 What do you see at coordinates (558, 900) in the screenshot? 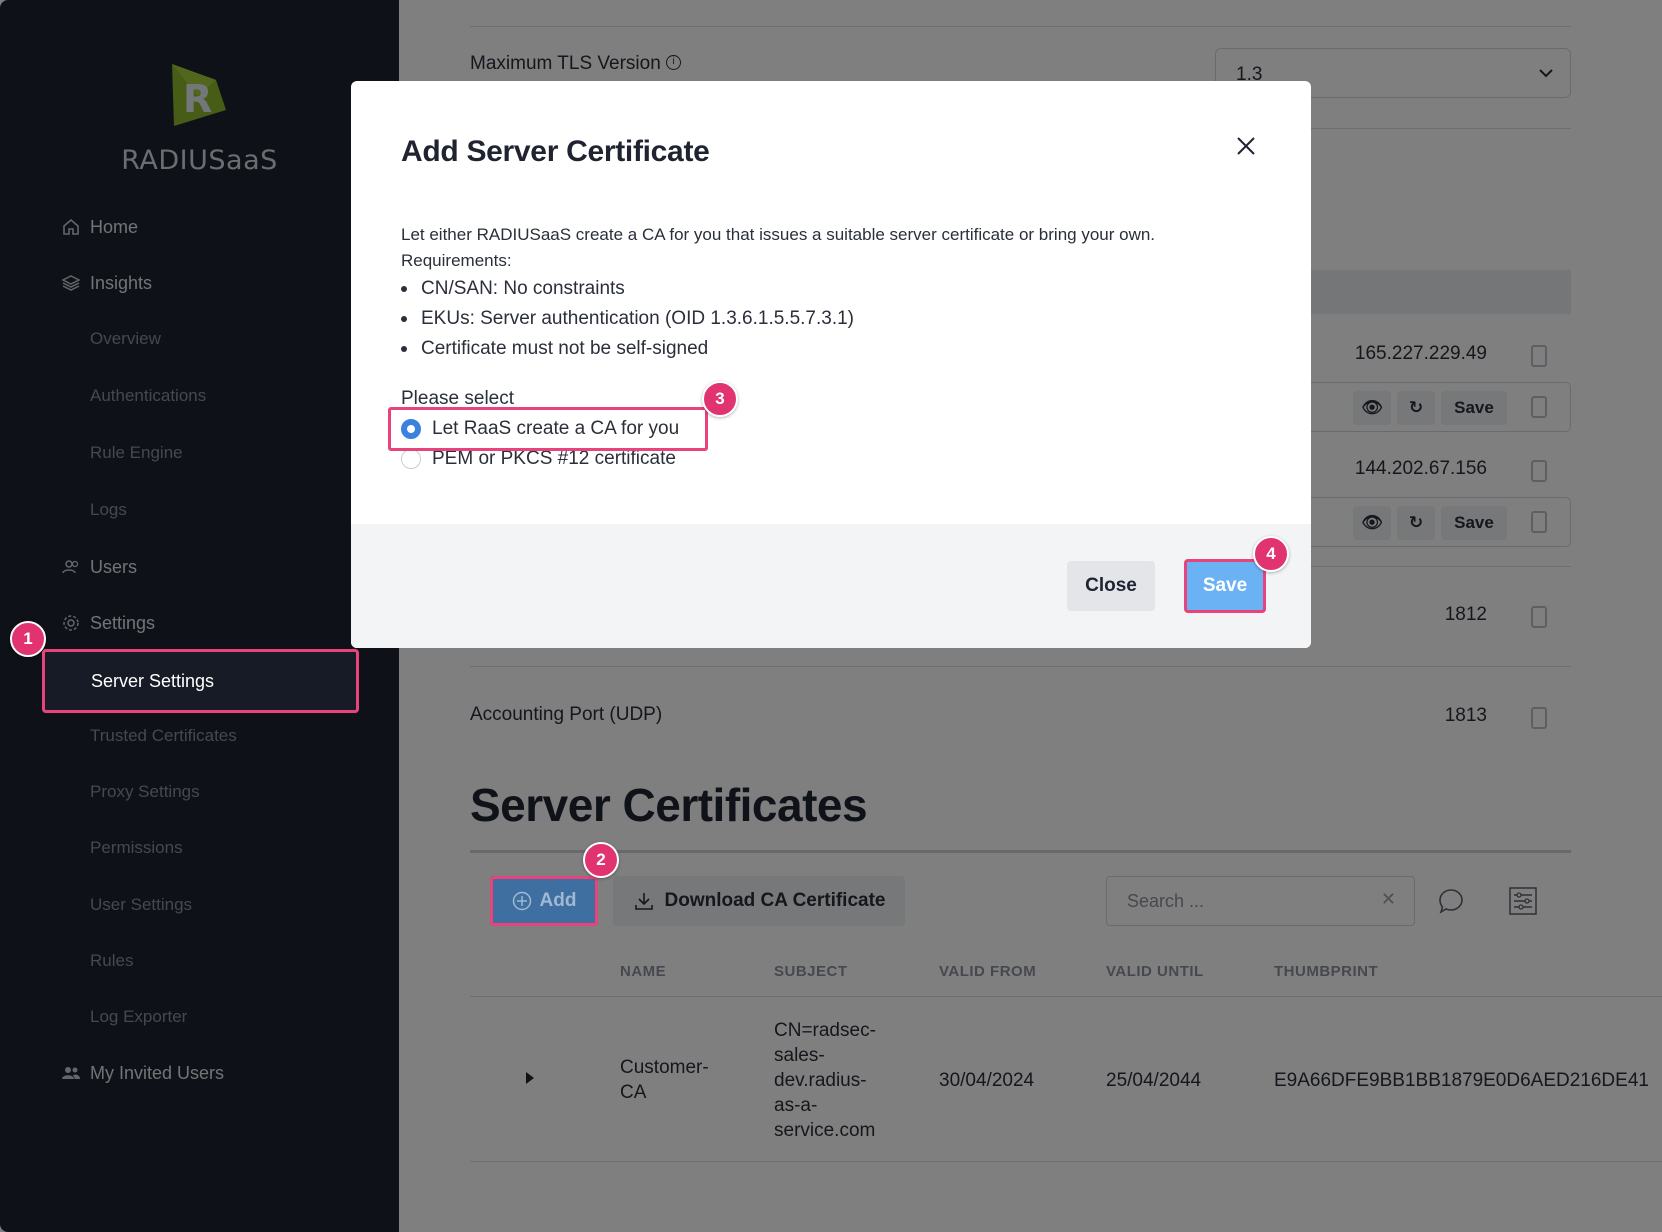
I see `add-label: Add` at bounding box center [558, 900].